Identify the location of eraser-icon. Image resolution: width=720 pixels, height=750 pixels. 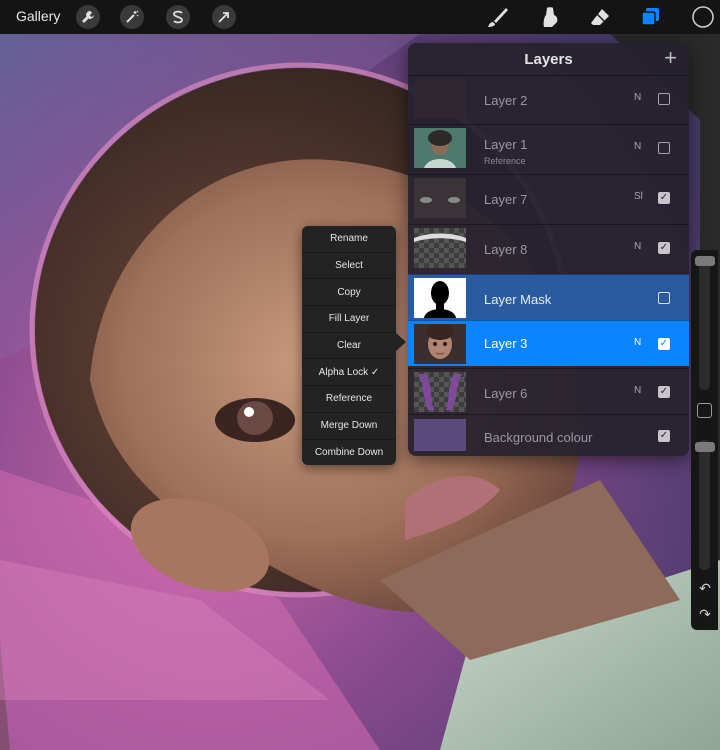
(600, 17).